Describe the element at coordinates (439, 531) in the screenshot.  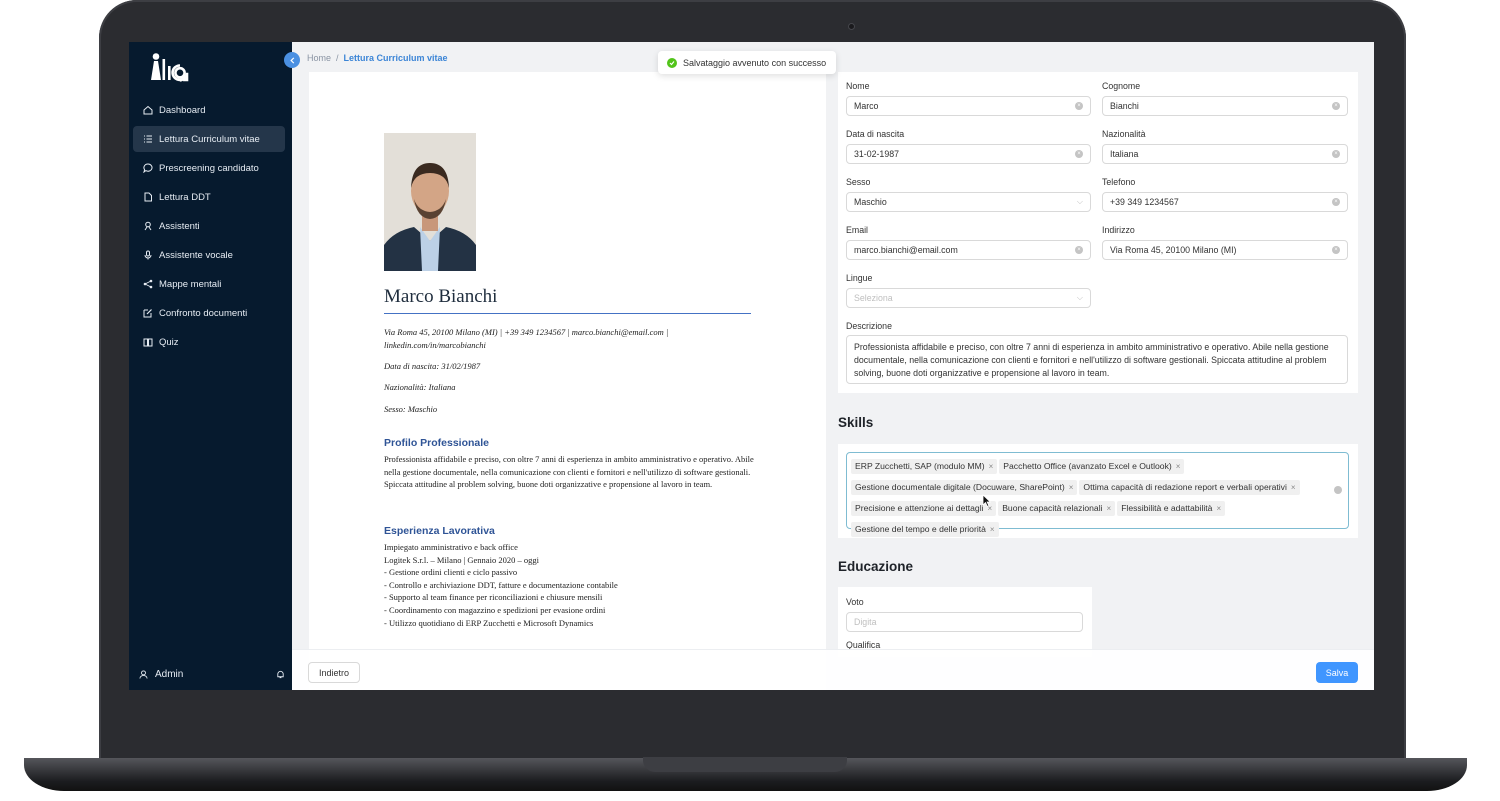
I see `cv-experience-heading: Esperienza Lavorativa` at that location.